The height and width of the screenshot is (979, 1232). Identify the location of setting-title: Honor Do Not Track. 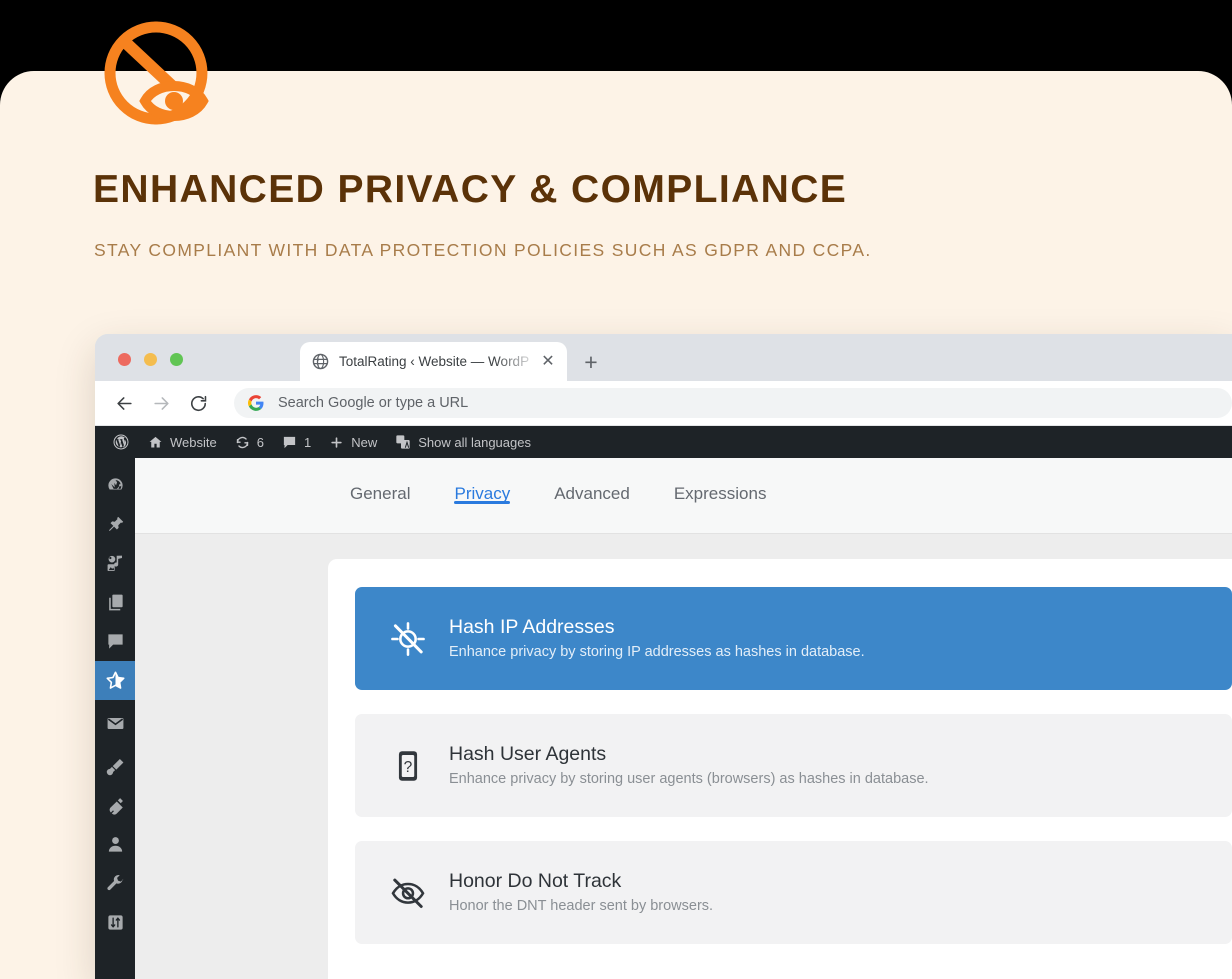
(535, 881).